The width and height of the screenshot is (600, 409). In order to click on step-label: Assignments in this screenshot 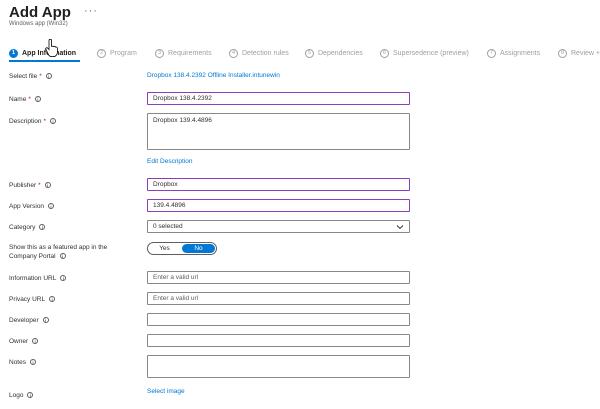, I will do `click(520, 53)`.